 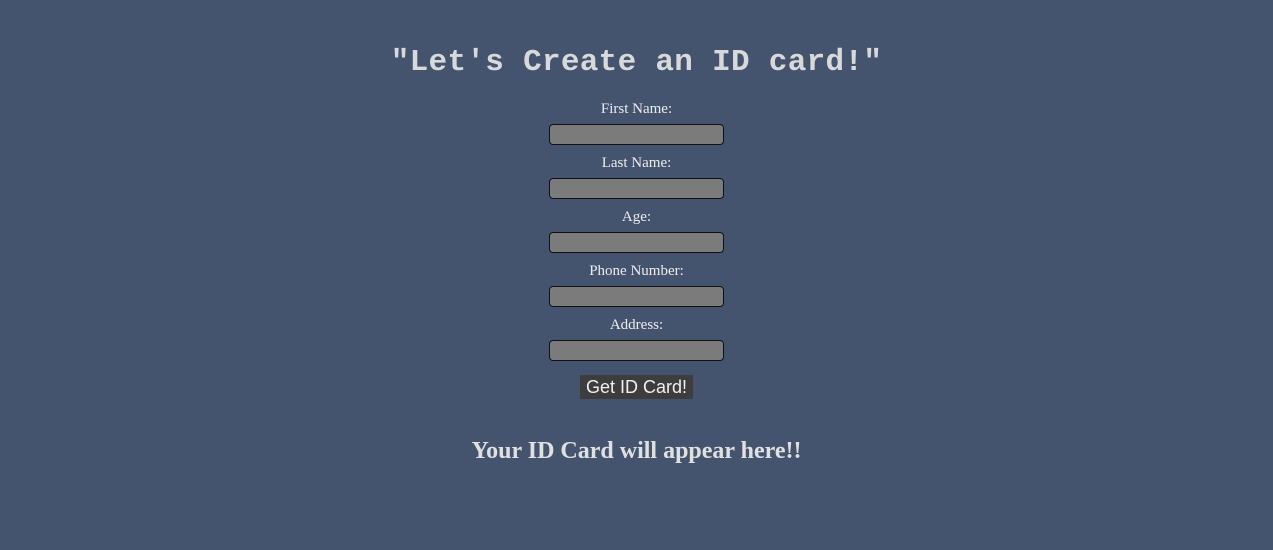 What do you see at coordinates (636, 271) in the screenshot?
I see `phone-number-label: Phone Number:` at bounding box center [636, 271].